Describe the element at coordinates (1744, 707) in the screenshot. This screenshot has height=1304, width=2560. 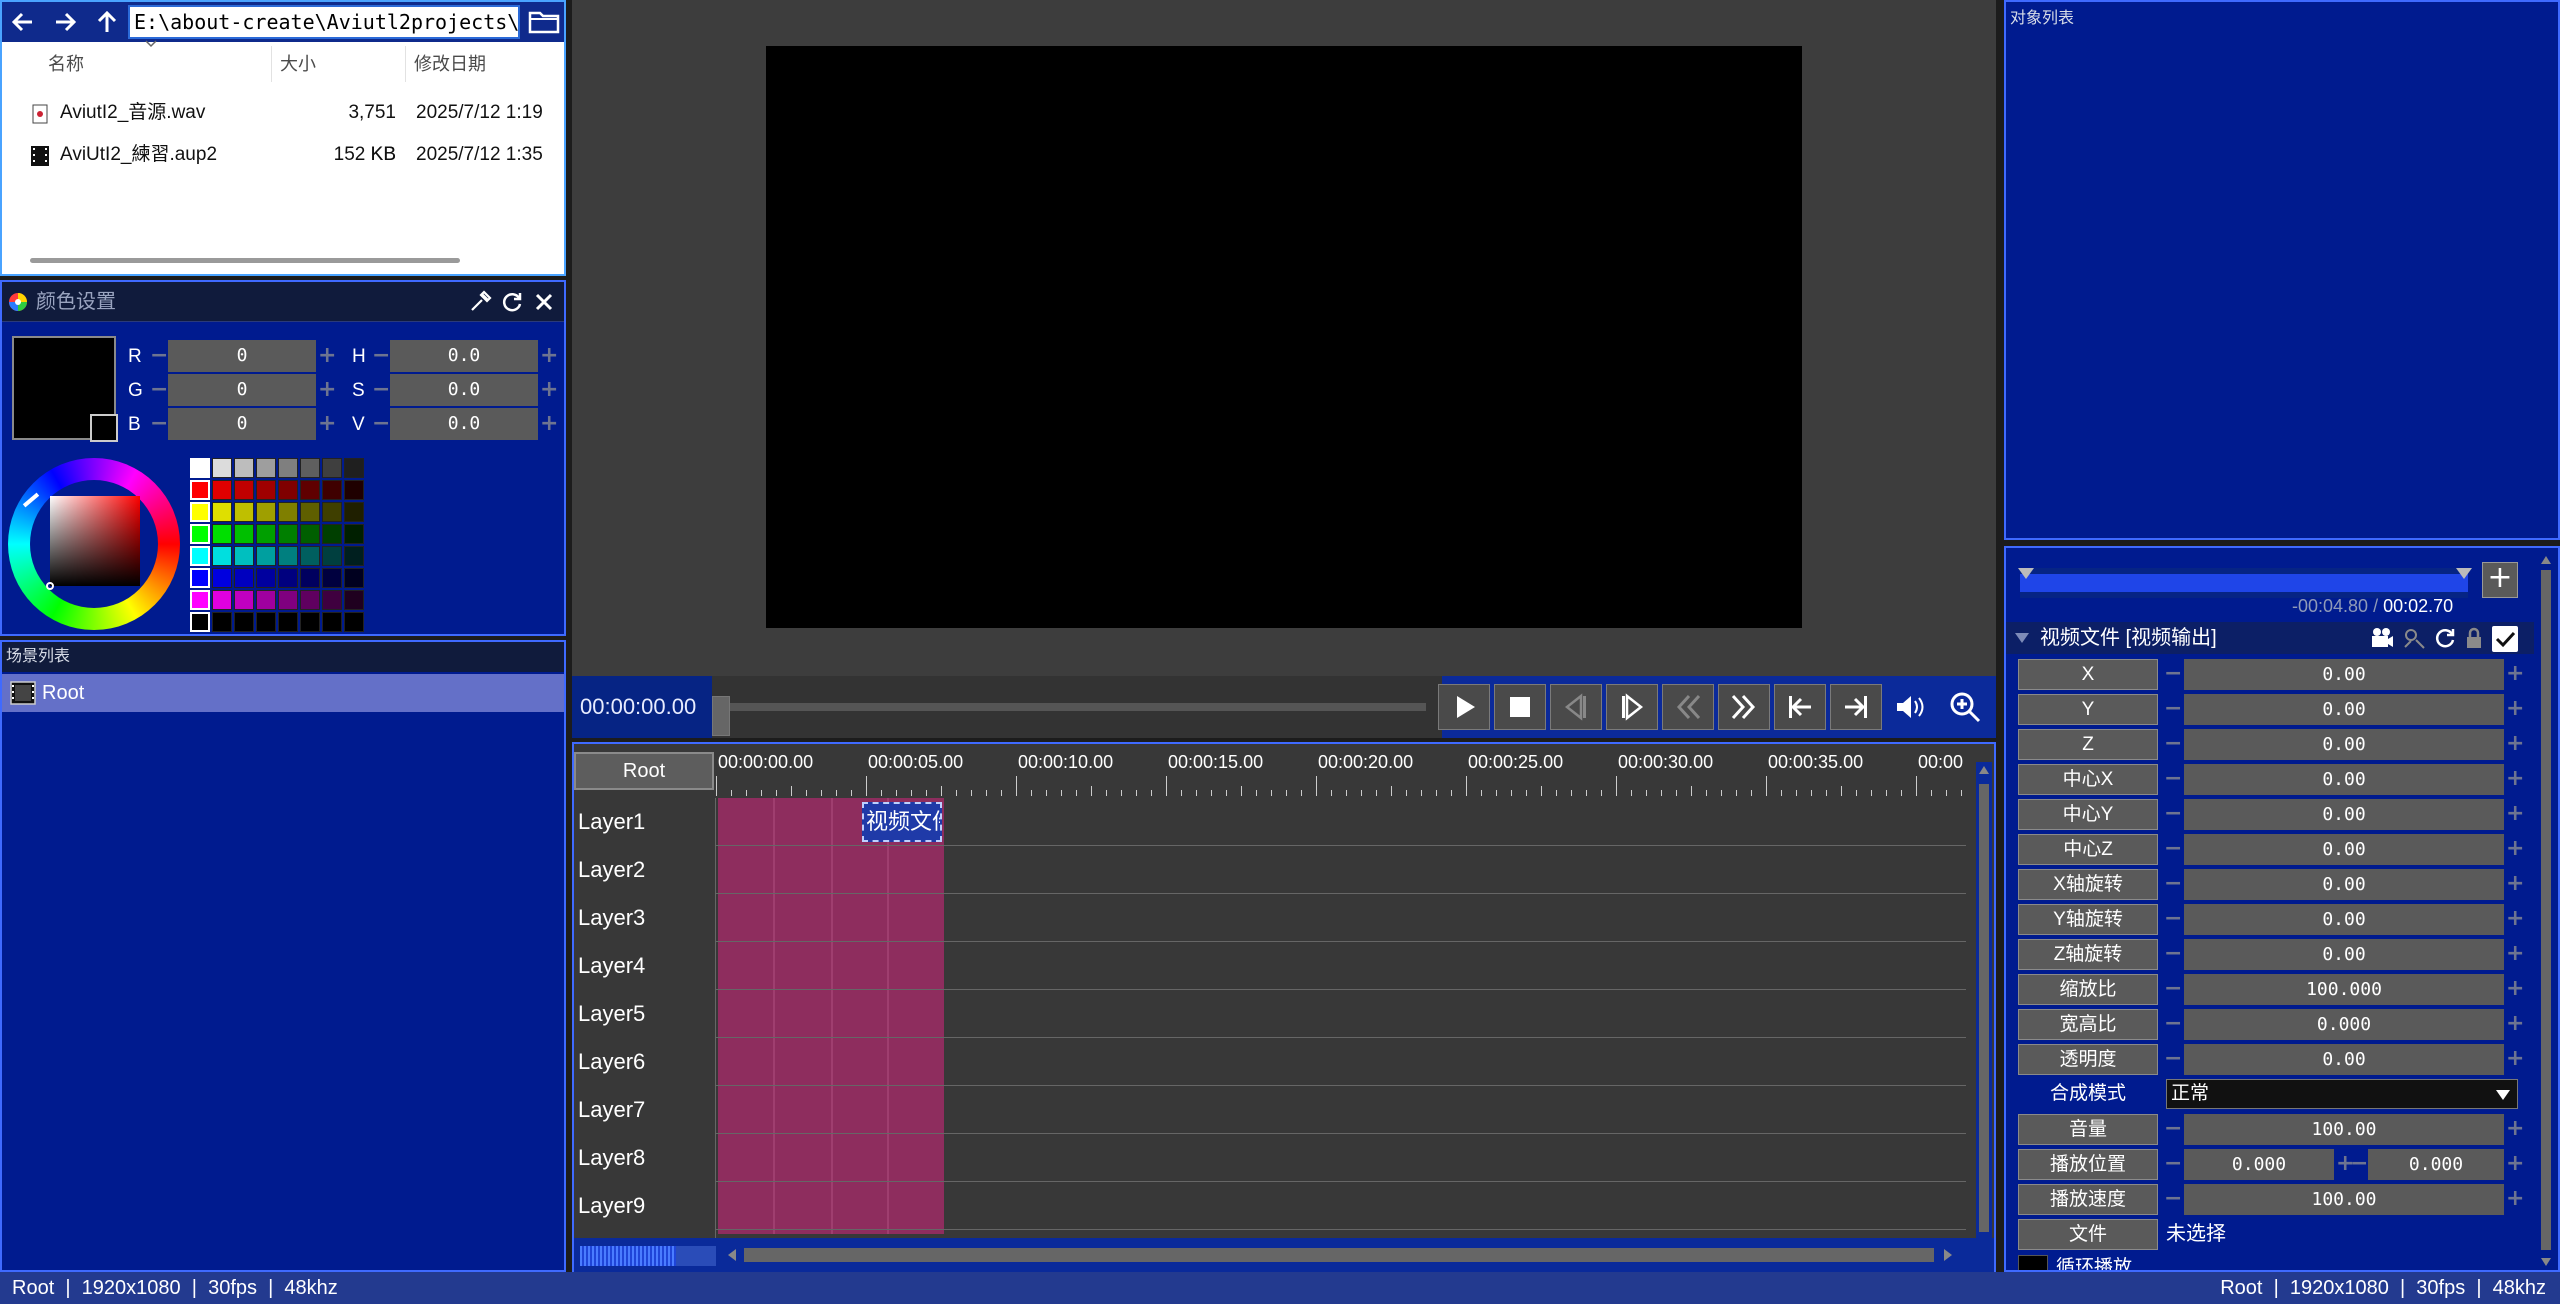
I see `fast-forward-button` at that location.